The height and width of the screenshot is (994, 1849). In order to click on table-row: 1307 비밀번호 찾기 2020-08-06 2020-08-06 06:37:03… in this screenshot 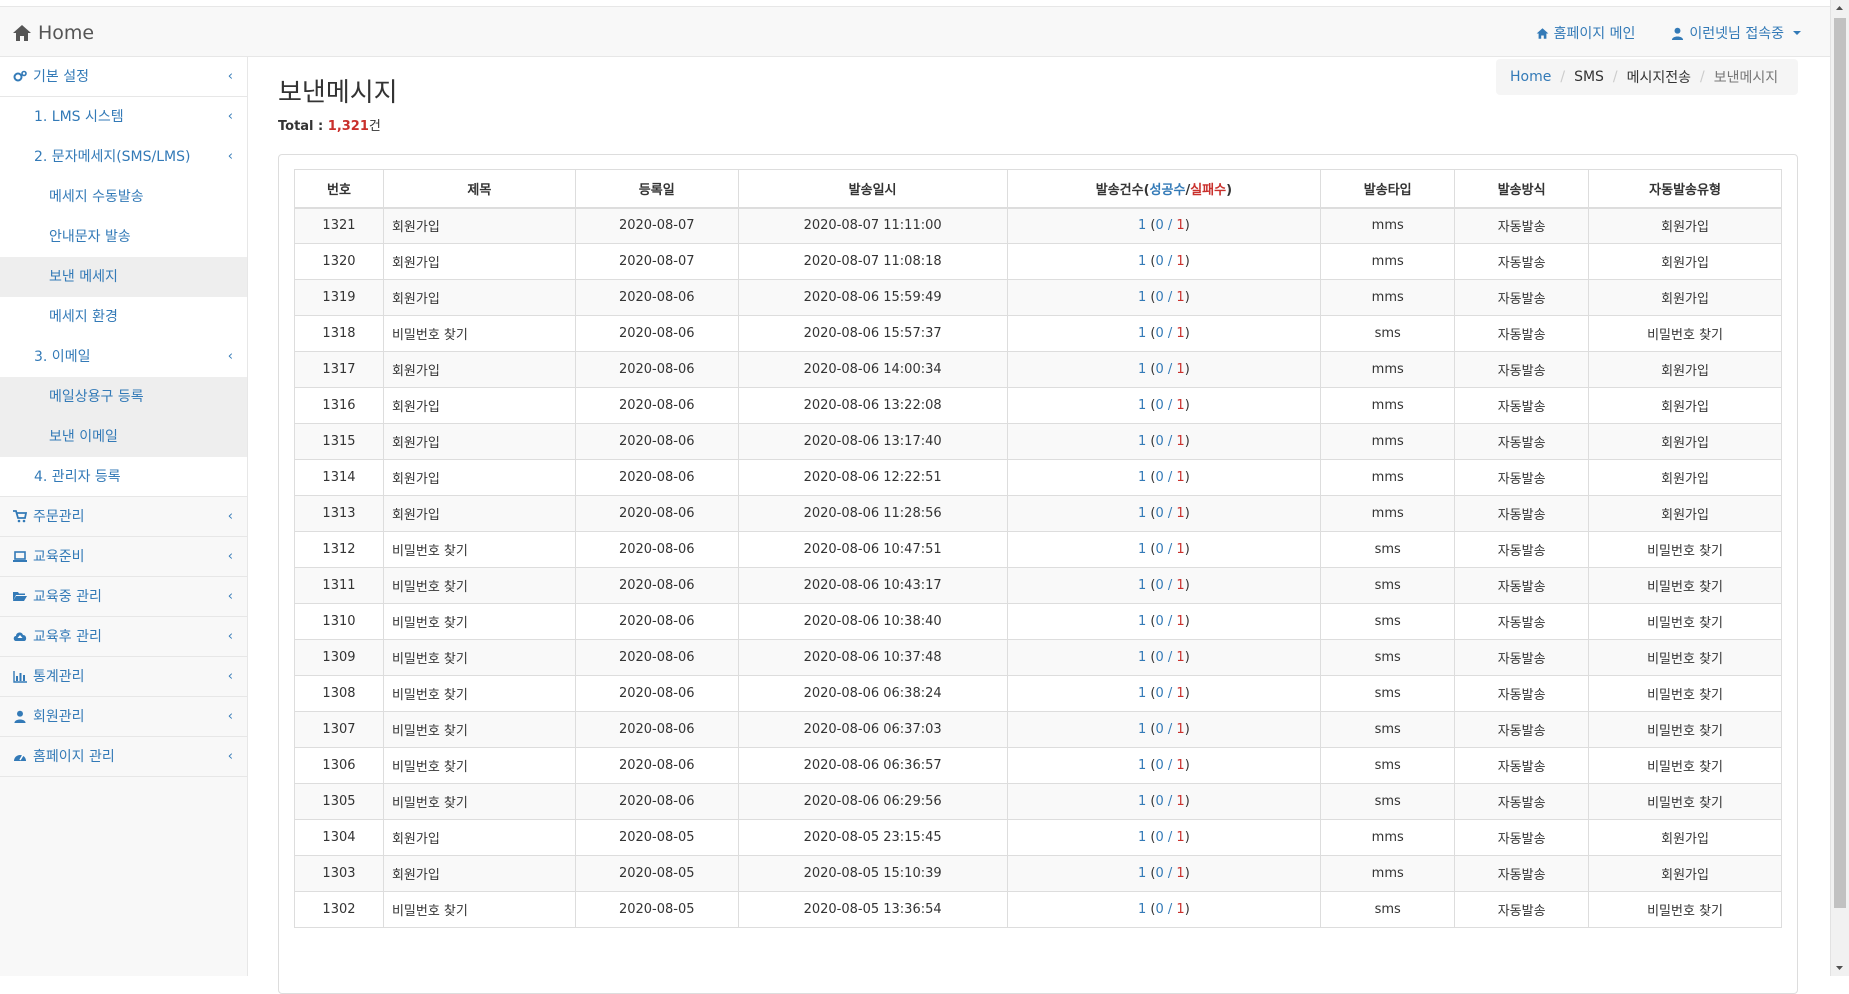, I will do `click(1038, 729)`.